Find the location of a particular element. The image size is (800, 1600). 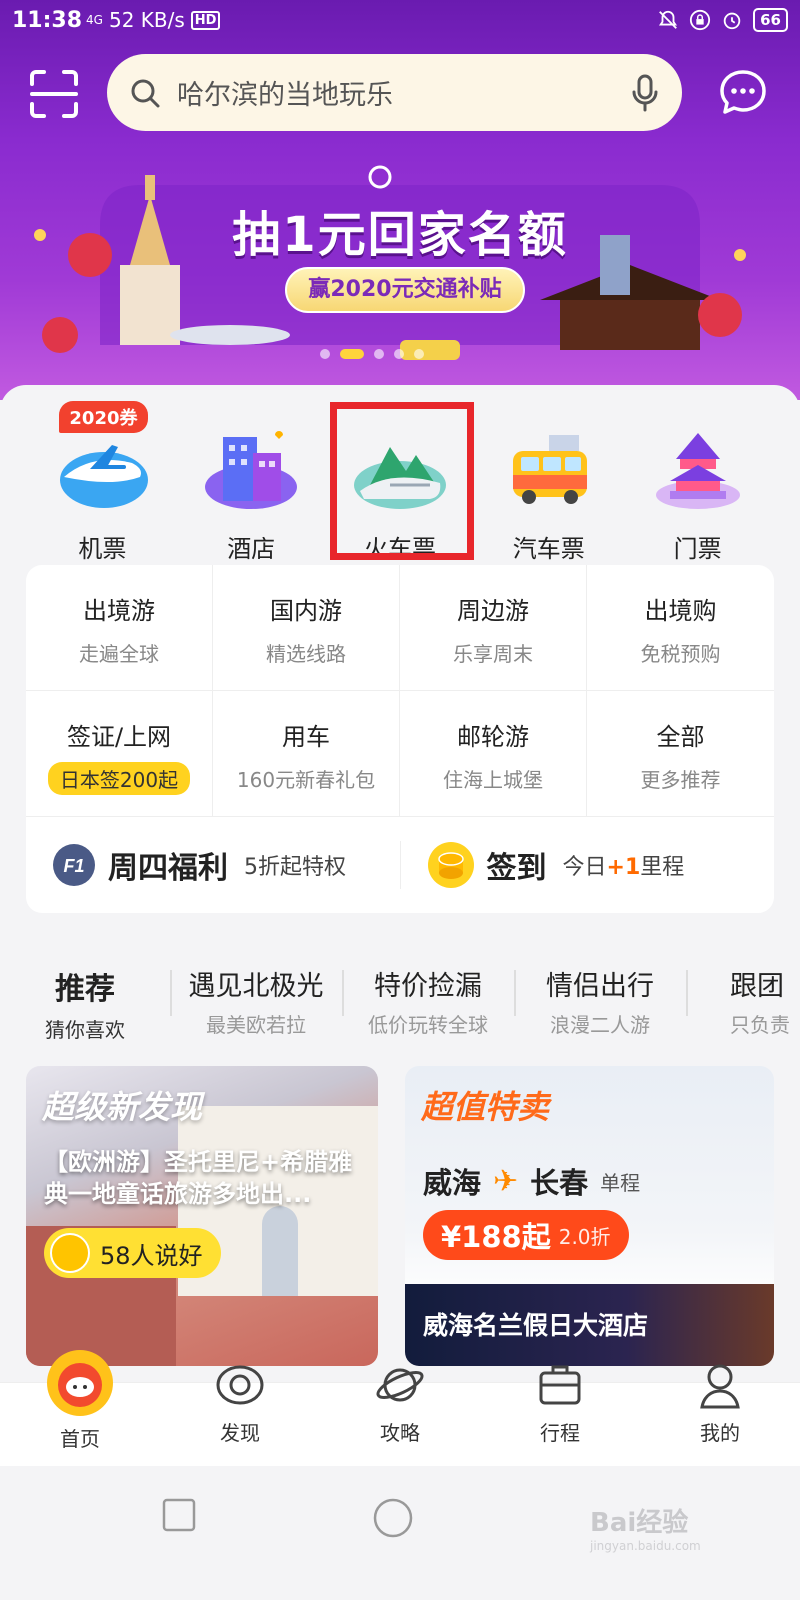

category-bus: 汽车票 is located at coordinates (549, 480).